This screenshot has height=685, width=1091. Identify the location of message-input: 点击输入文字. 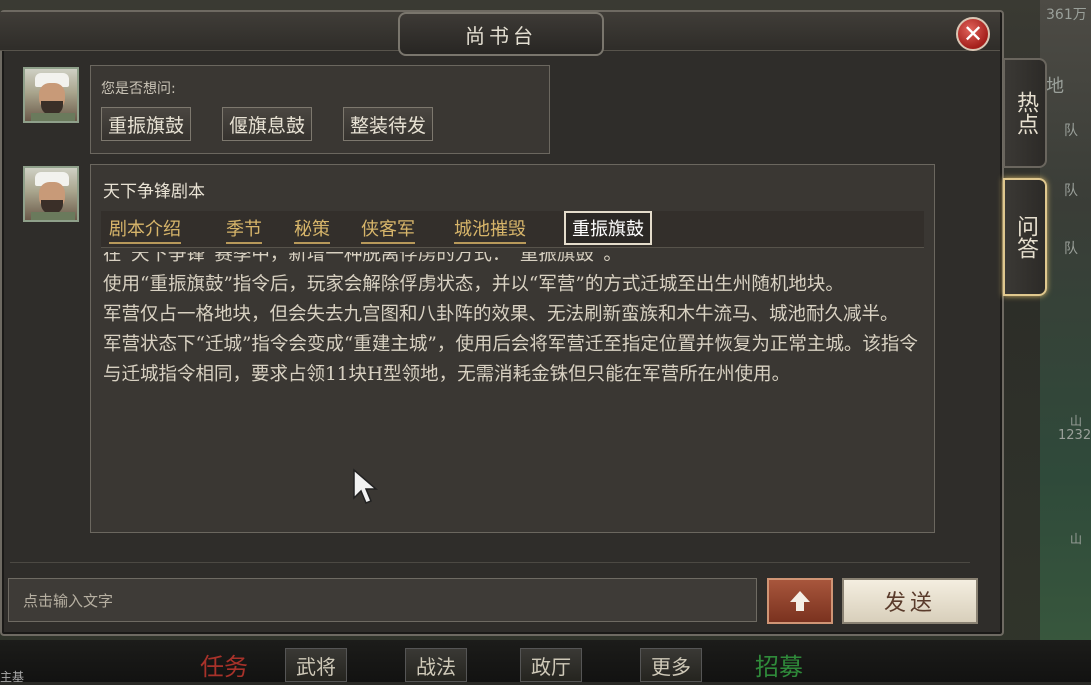
(382, 600).